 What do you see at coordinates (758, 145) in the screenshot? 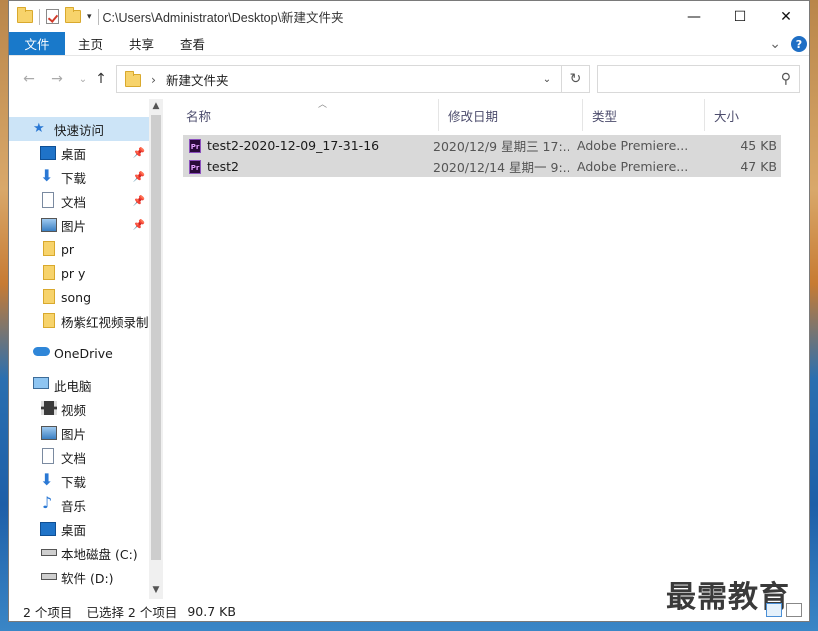
I see `file-size: 45 KB` at bounding box center [758, 145].